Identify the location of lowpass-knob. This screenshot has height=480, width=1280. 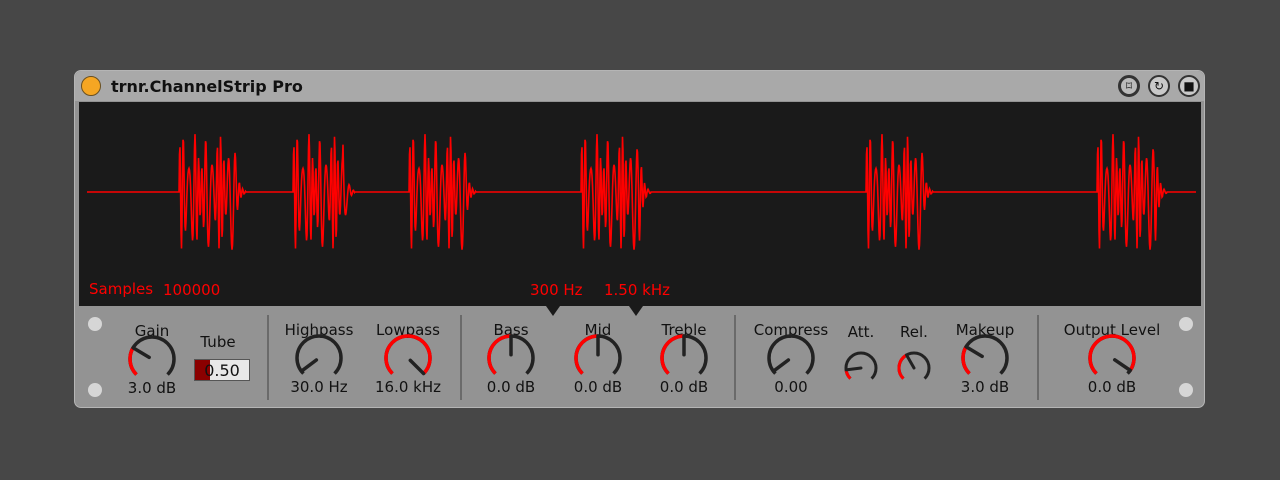
(408, 358).